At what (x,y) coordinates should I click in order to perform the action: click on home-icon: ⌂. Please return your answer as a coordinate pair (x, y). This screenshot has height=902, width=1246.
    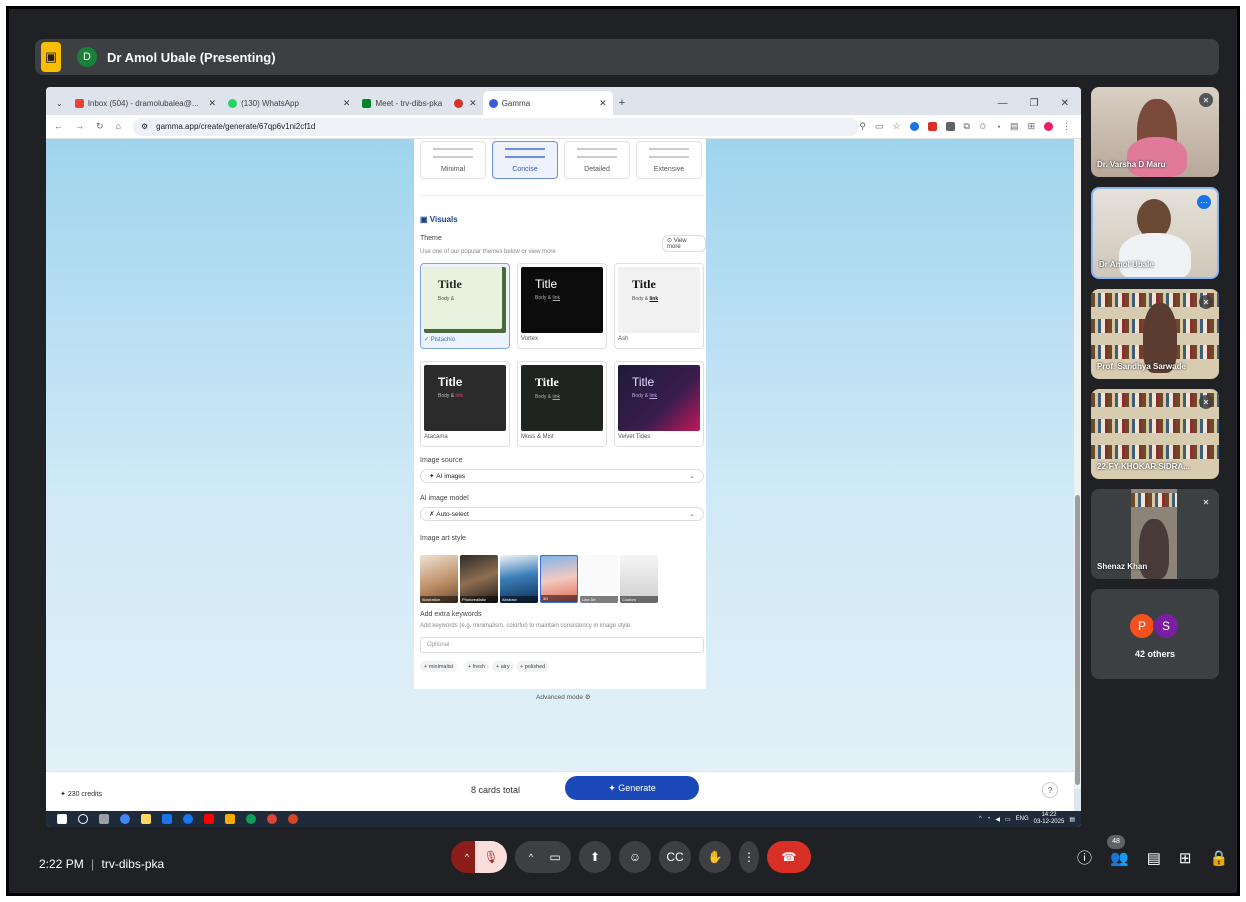
    Looking at the image, I should click on (118, 126).